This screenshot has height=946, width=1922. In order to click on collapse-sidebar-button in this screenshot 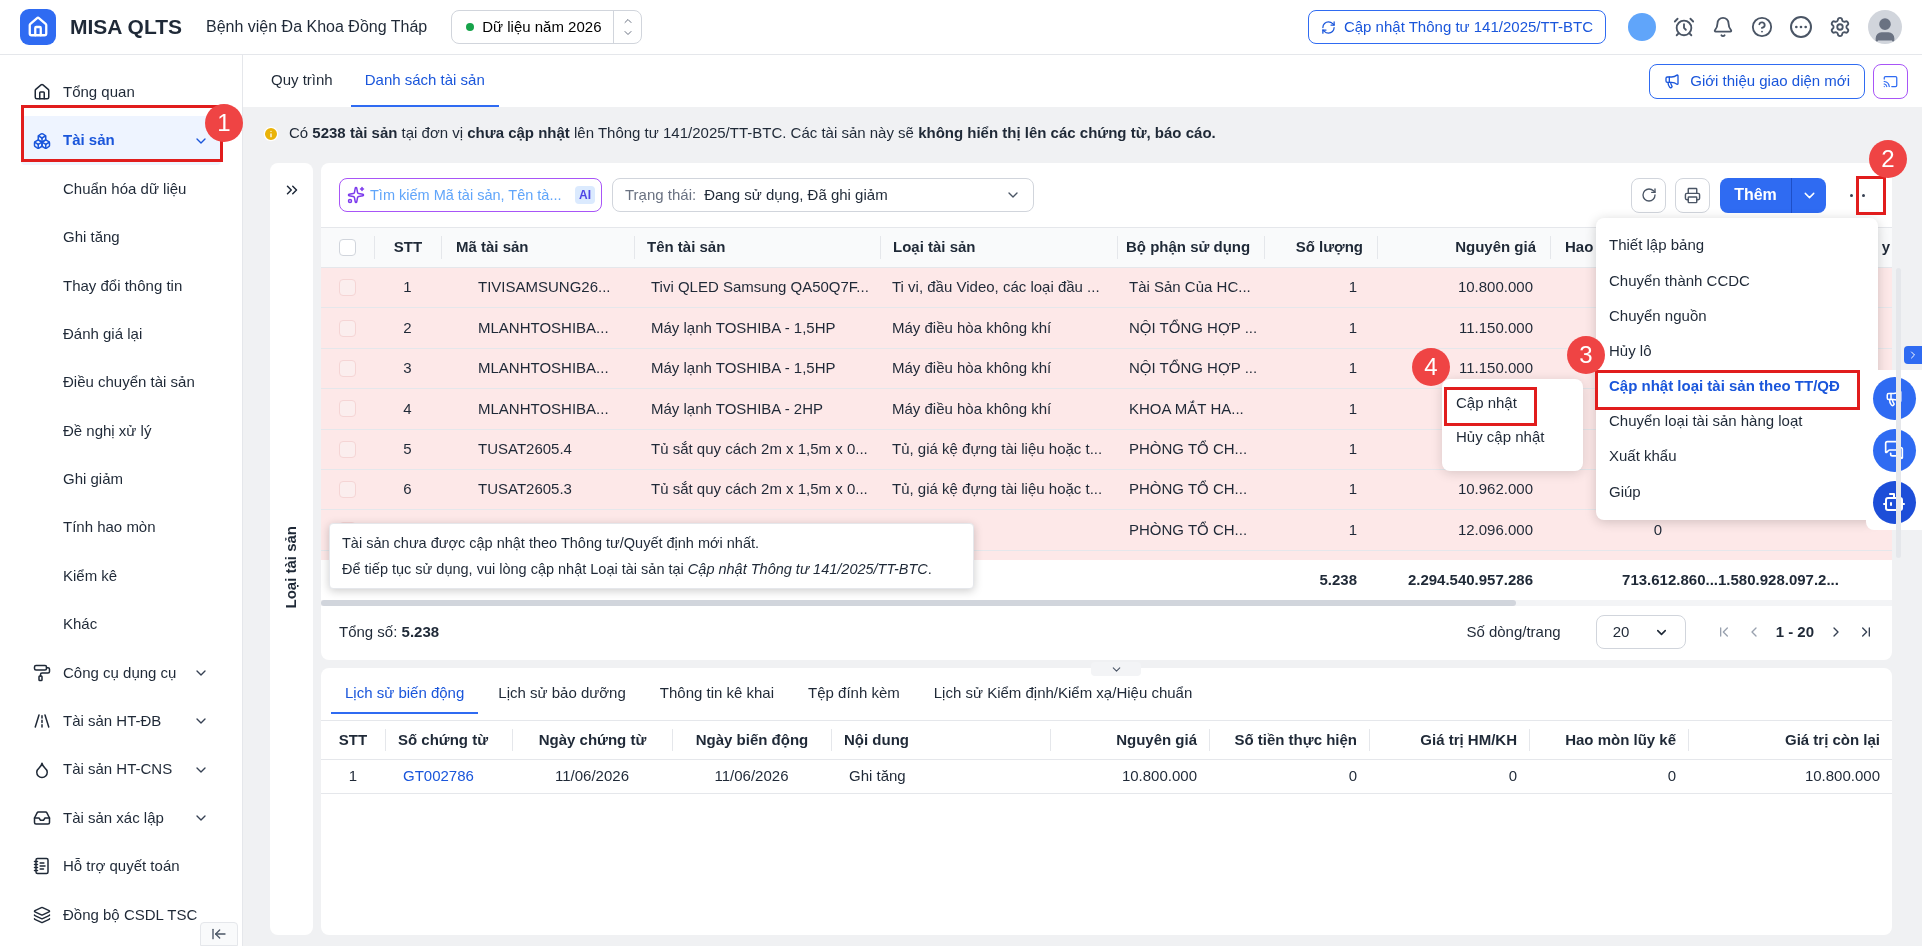, I will do `click(219, 934)`.